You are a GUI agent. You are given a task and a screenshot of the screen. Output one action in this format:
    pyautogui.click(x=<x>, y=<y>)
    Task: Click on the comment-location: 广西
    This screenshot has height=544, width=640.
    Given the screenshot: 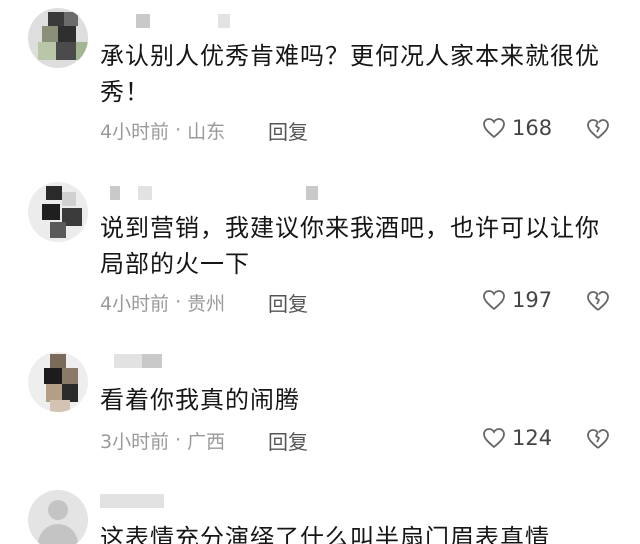 What is the action you would take?
    pyautogui.click(x=206, y=441)
    